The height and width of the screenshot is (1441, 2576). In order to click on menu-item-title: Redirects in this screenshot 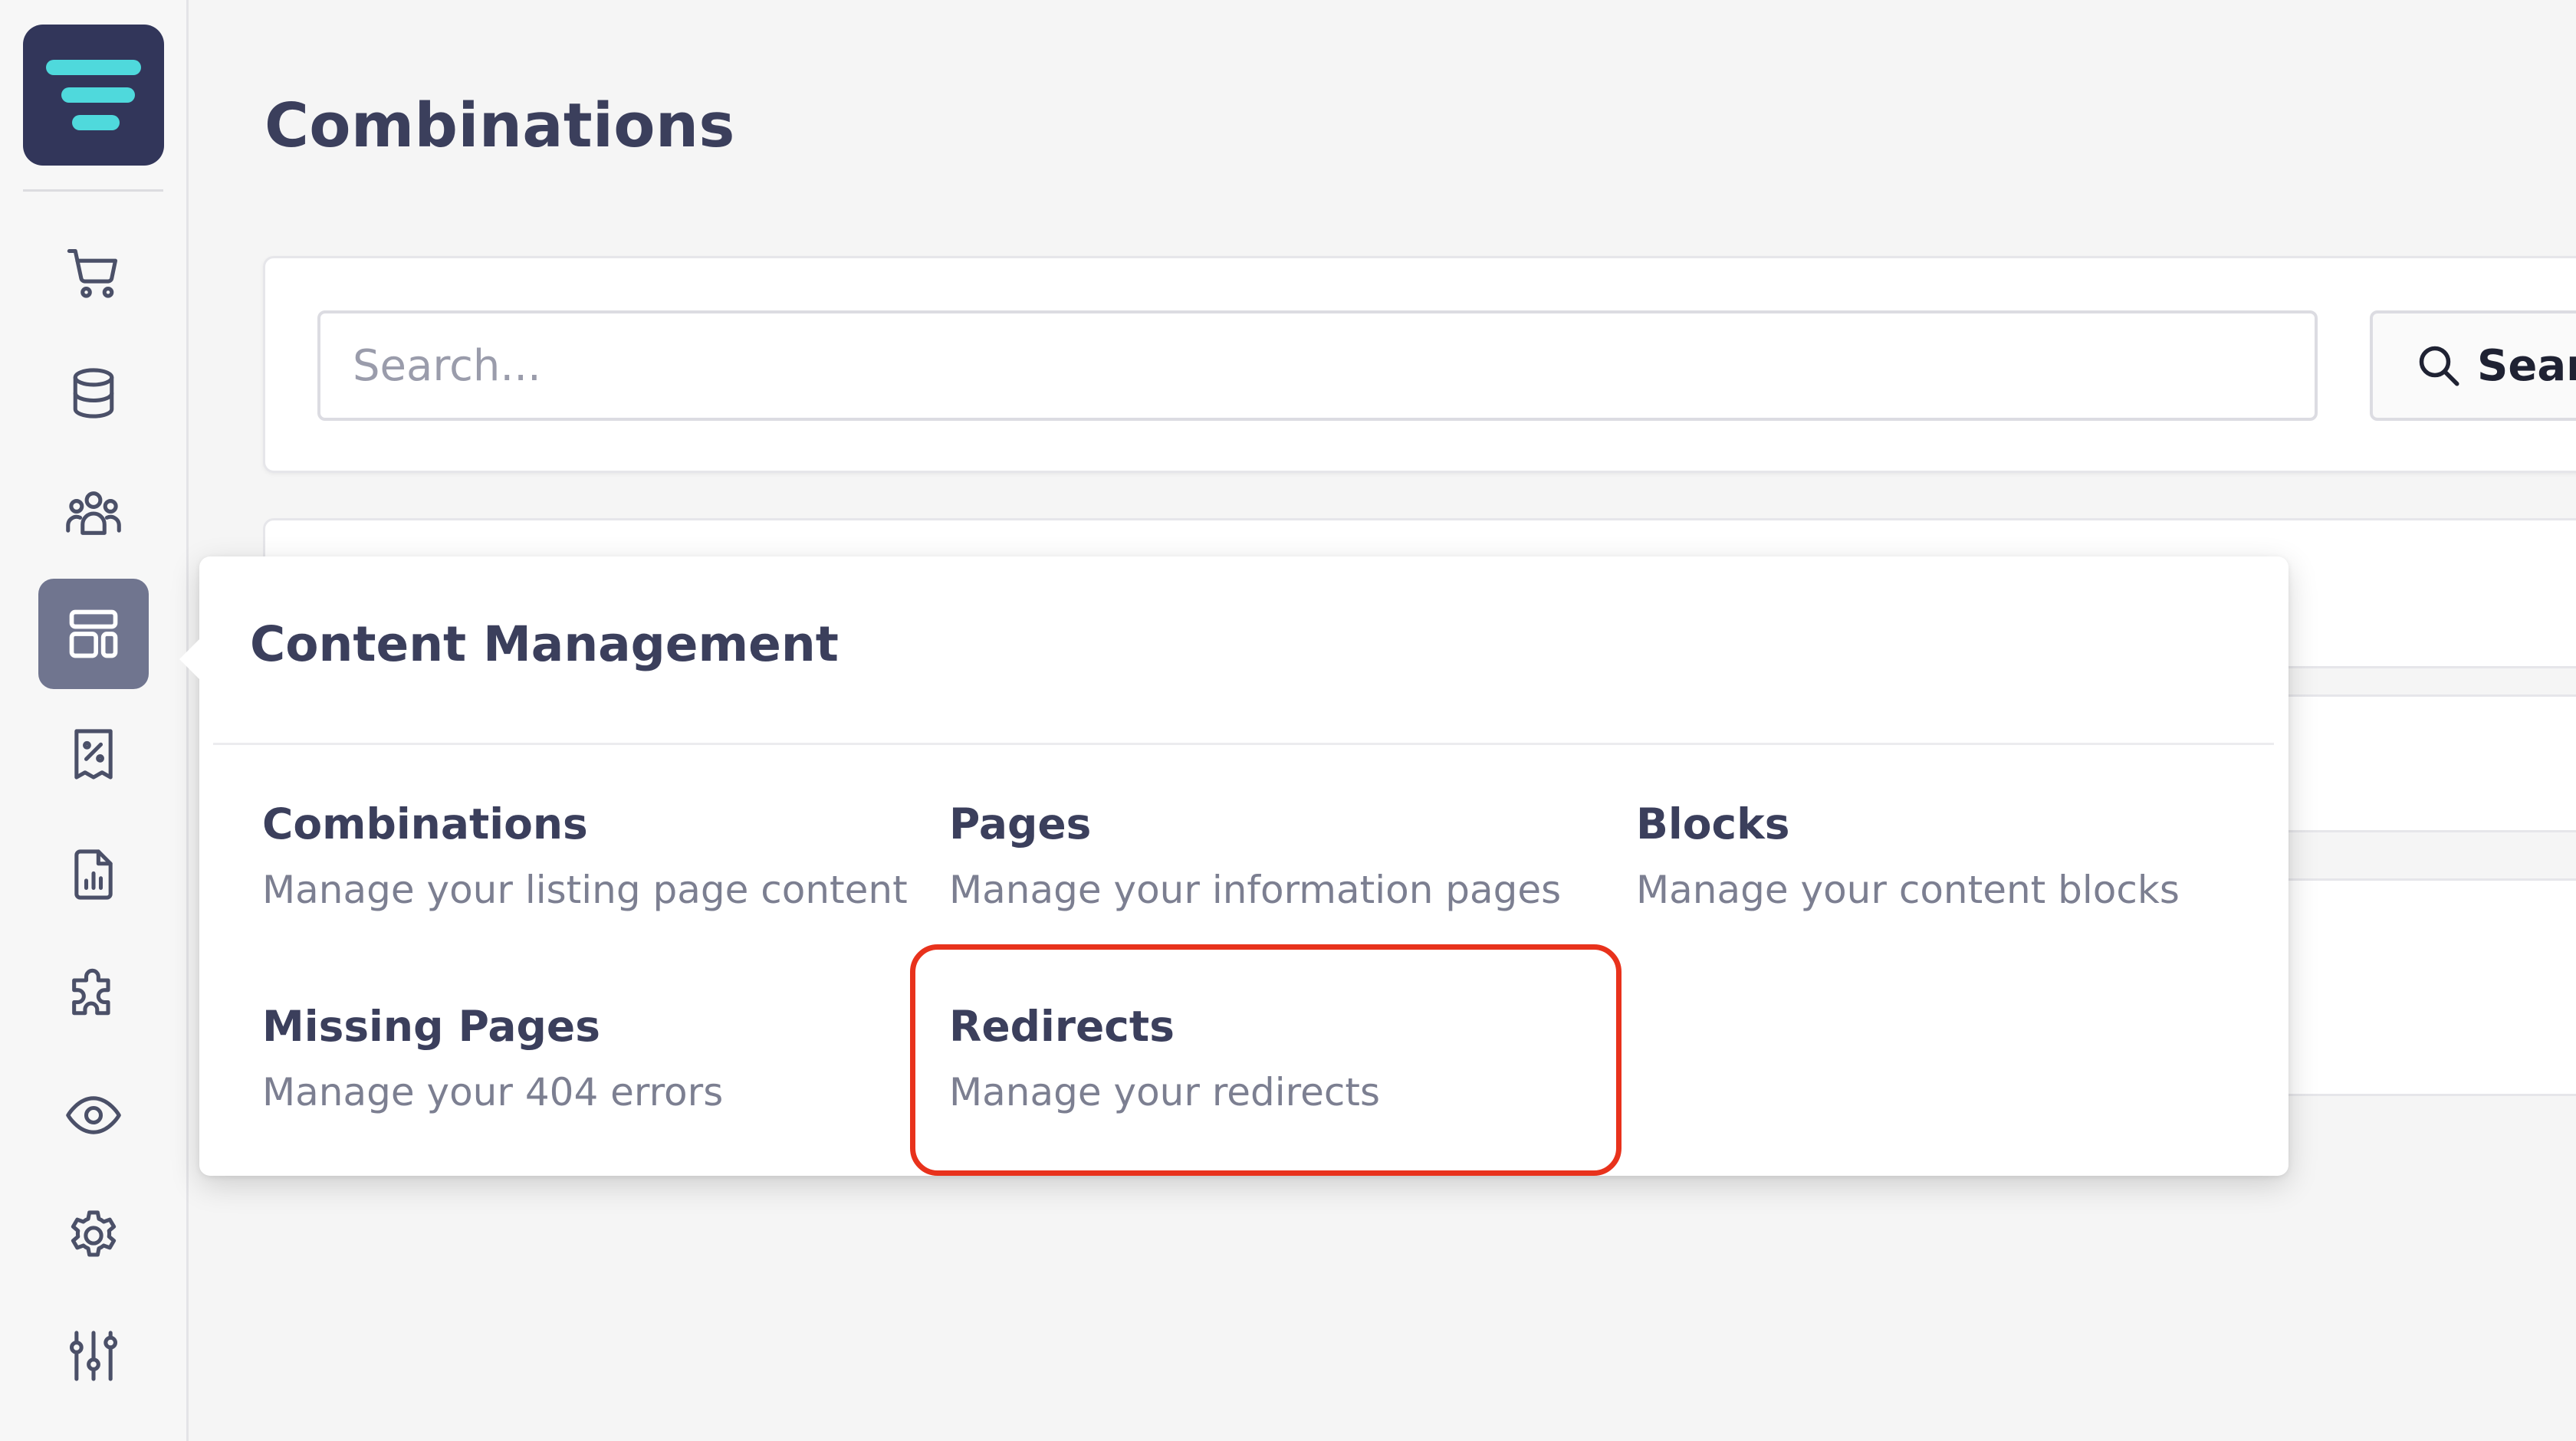, I will do `click(1062, 1026)`.